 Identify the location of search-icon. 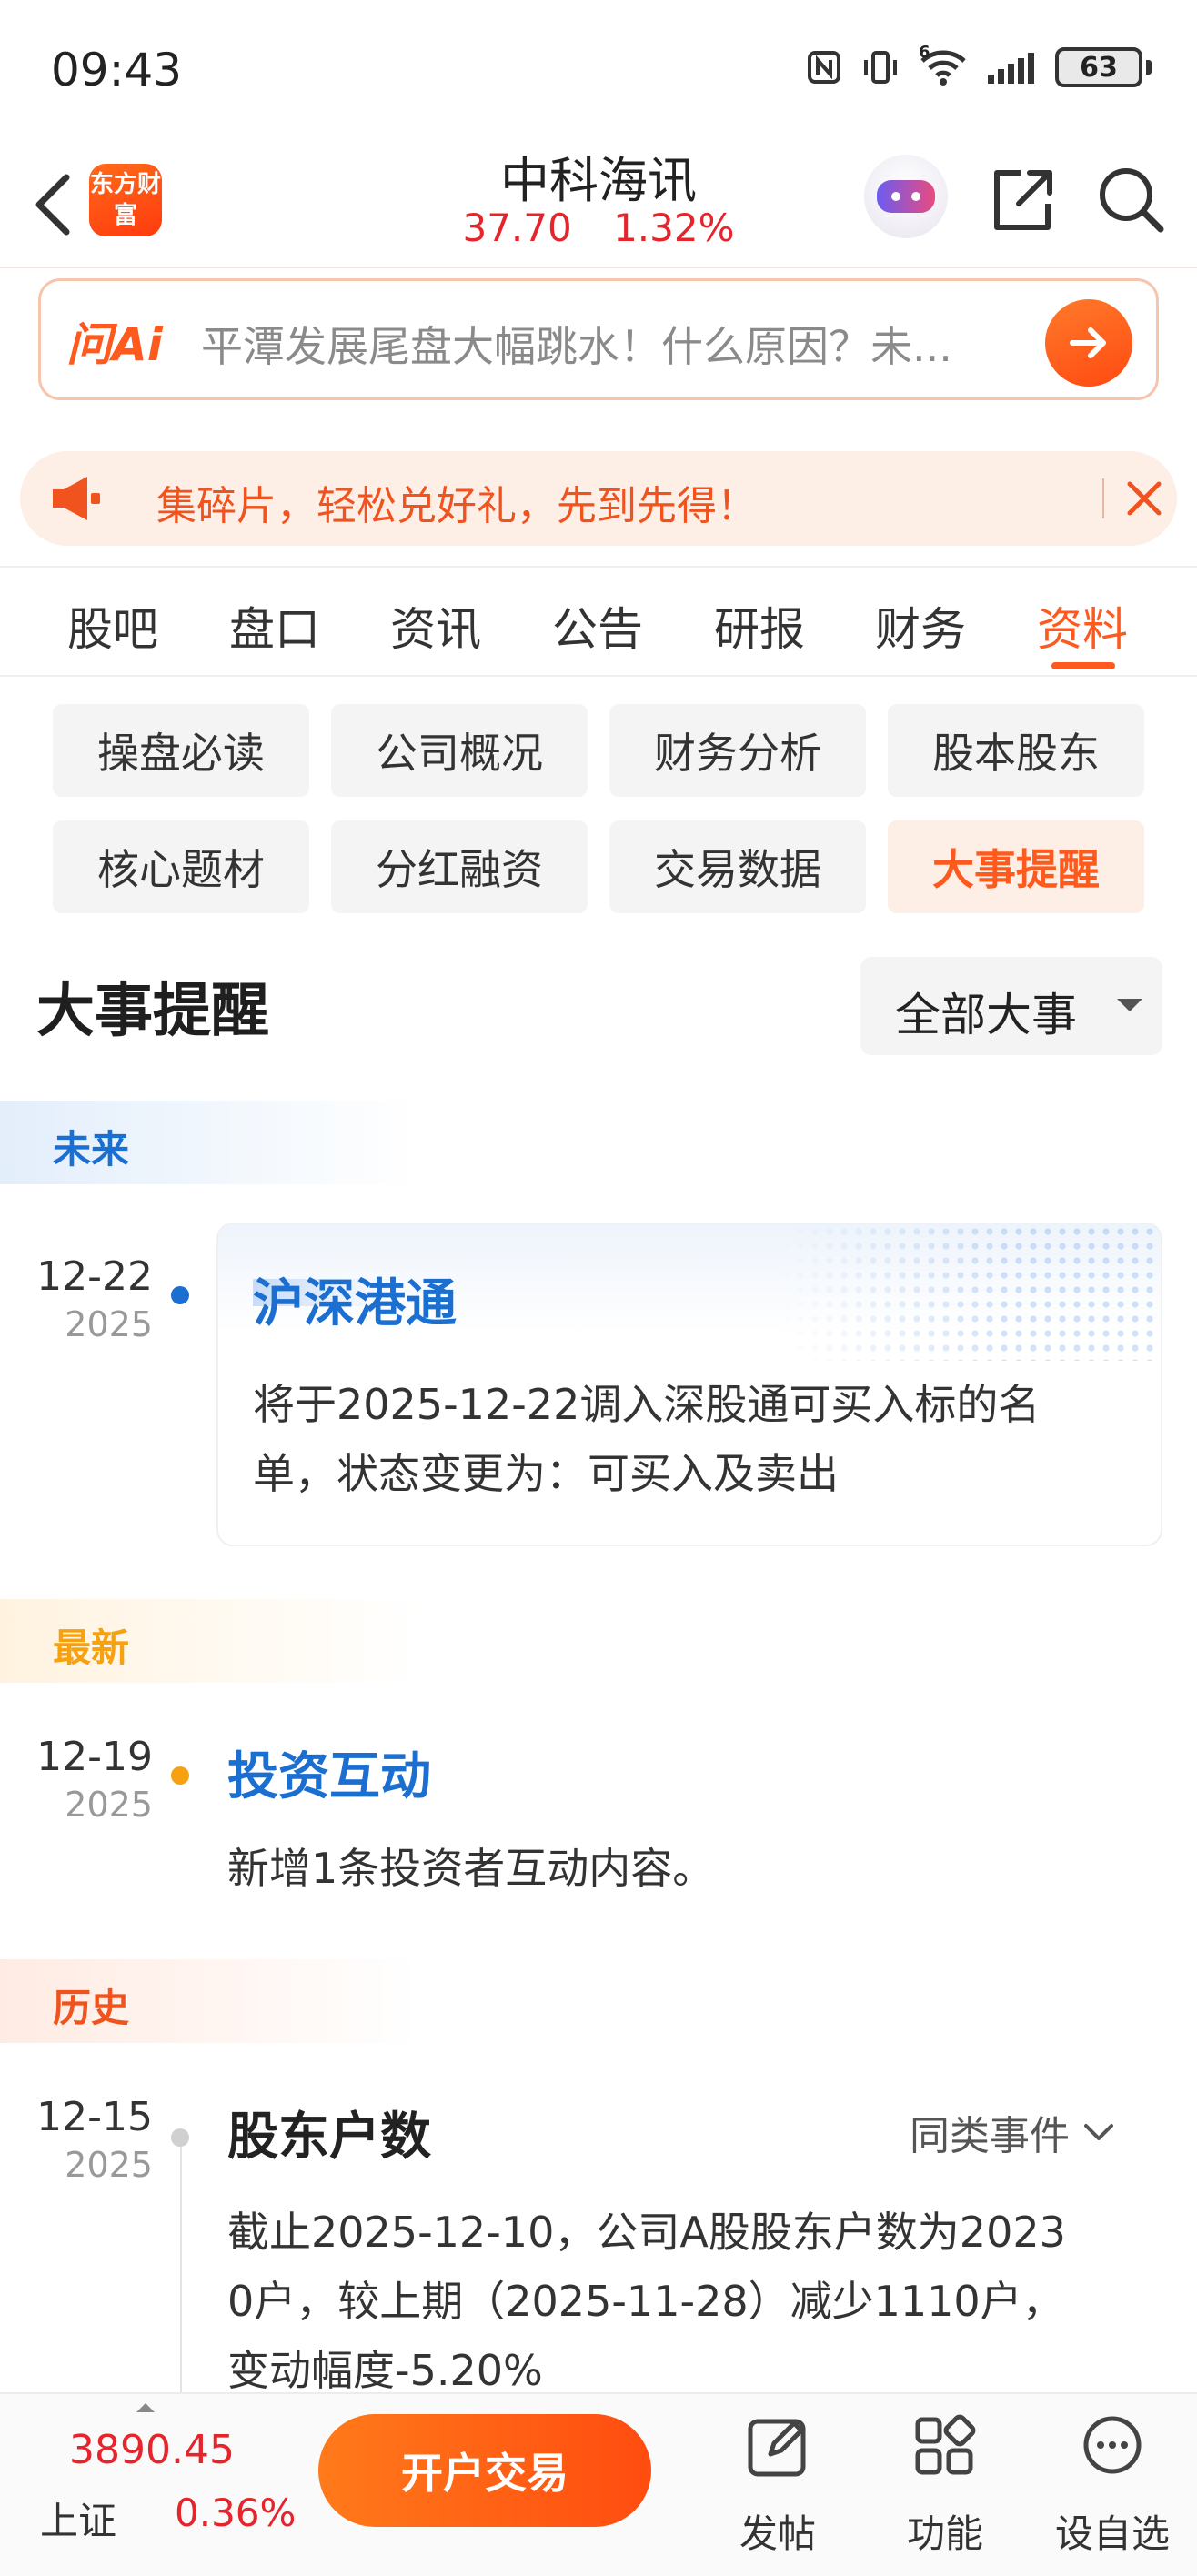
(1132, 200).